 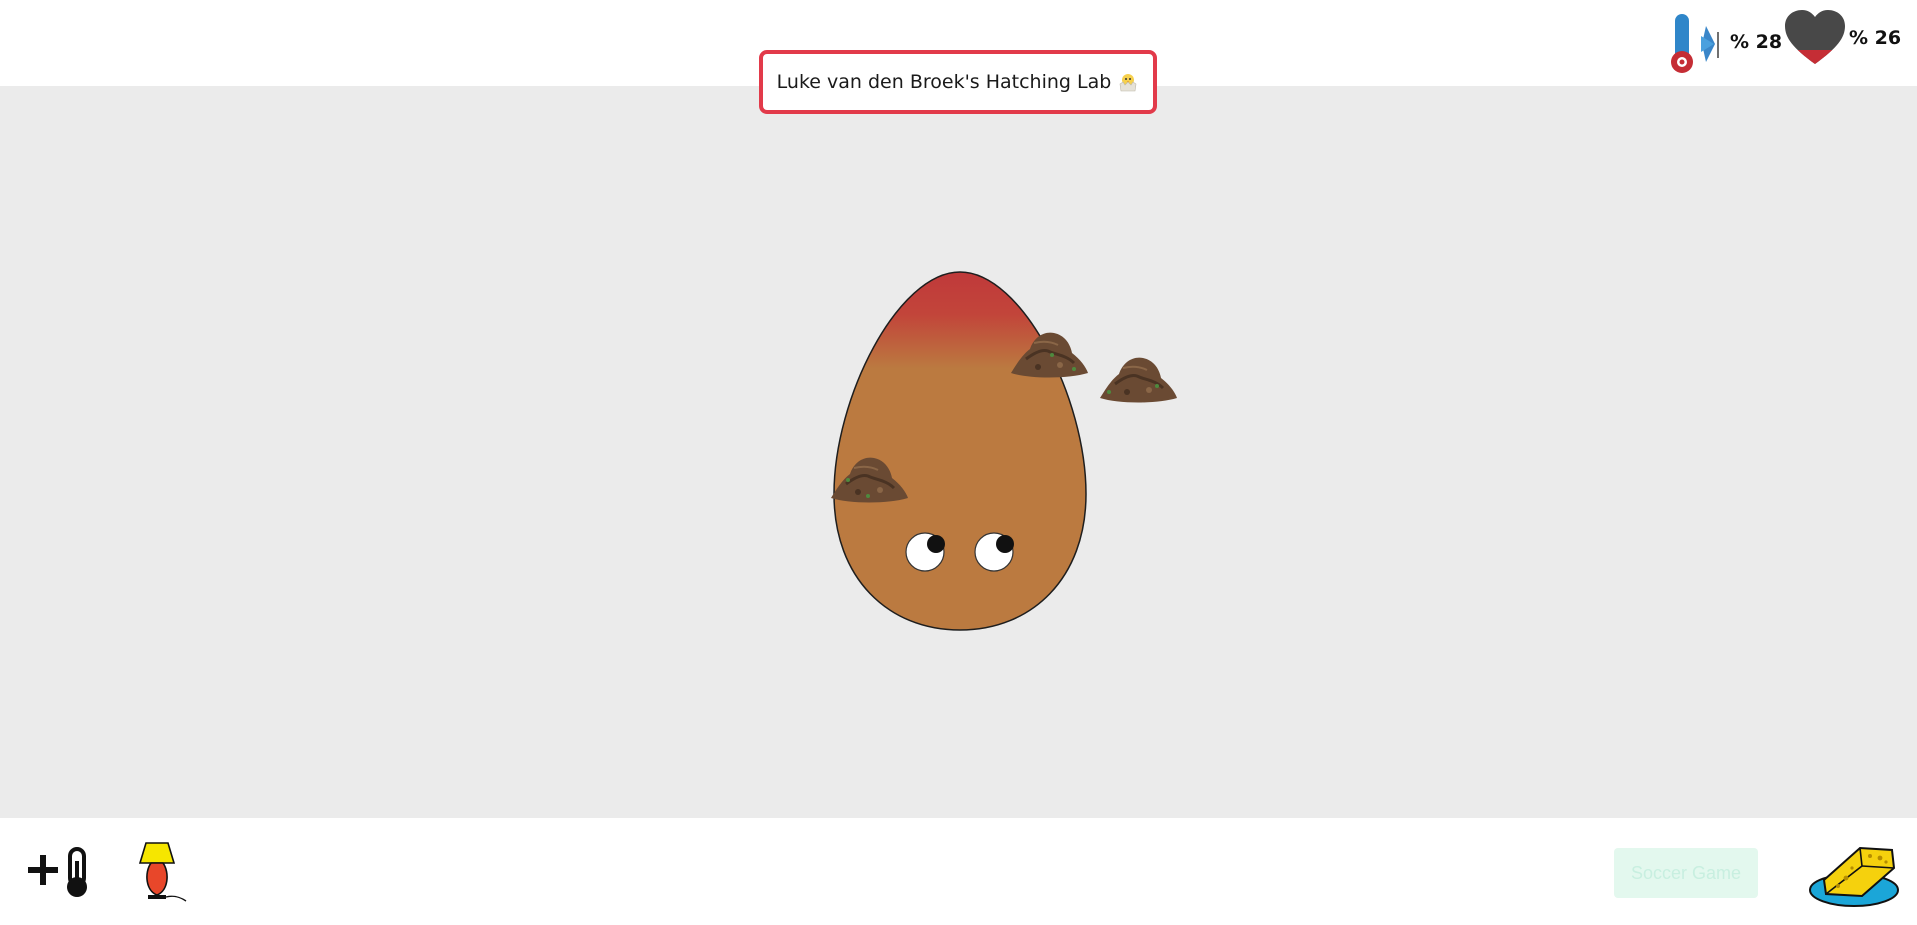 What do you see at coordinates (1875, 38) in the screenshot?
I see `love-value: % 26` at bounding box center [1875, 38].